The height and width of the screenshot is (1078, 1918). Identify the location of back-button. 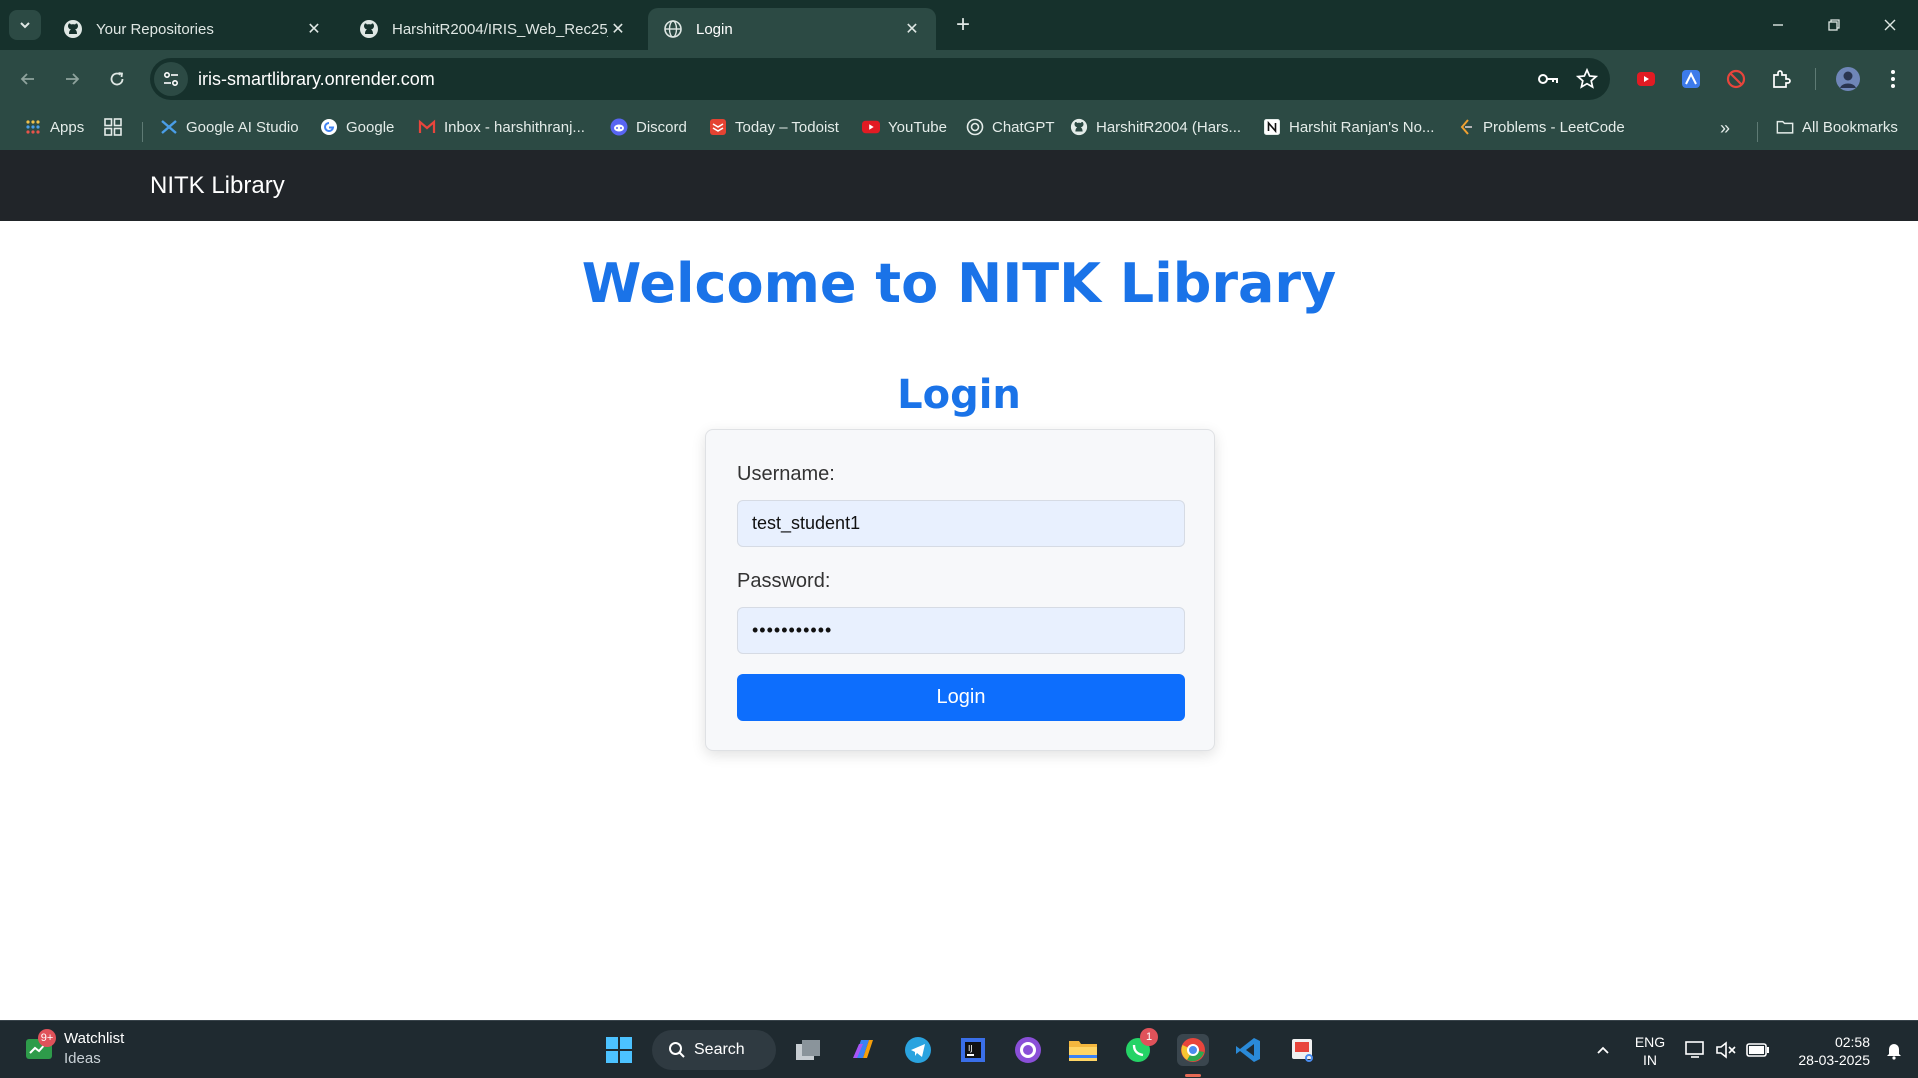
(28, 79).